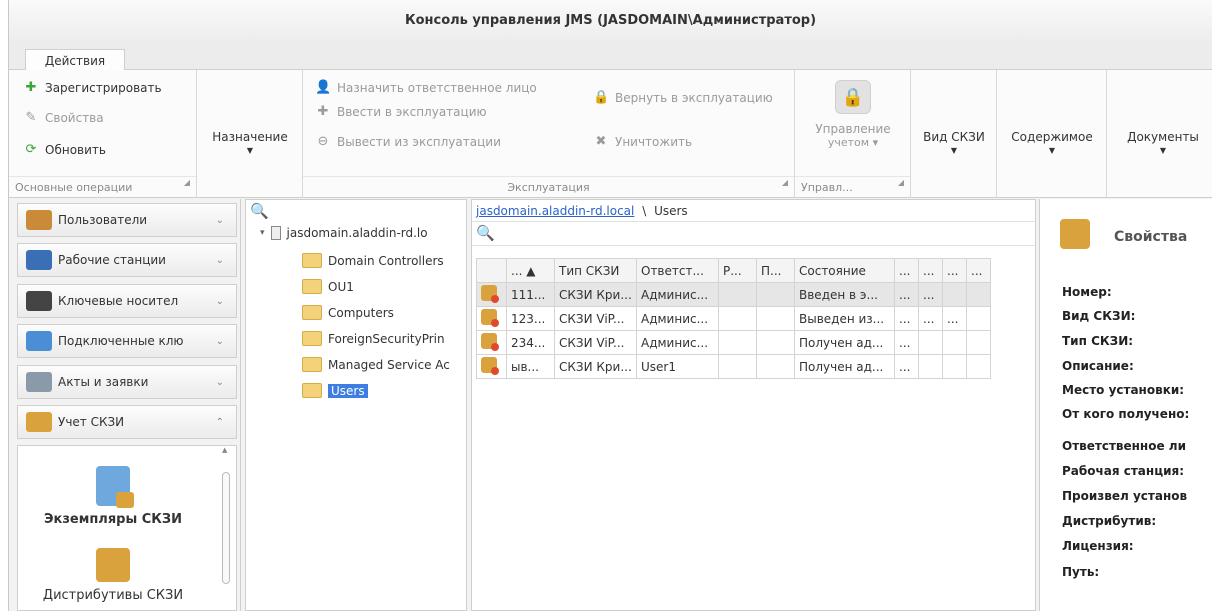 Image resolution: width=1212 pixels, height=611 pixels. Describe the element at coordinates (601, 141) in the screenshot. I see `destroy-icon: ✖` at that location.